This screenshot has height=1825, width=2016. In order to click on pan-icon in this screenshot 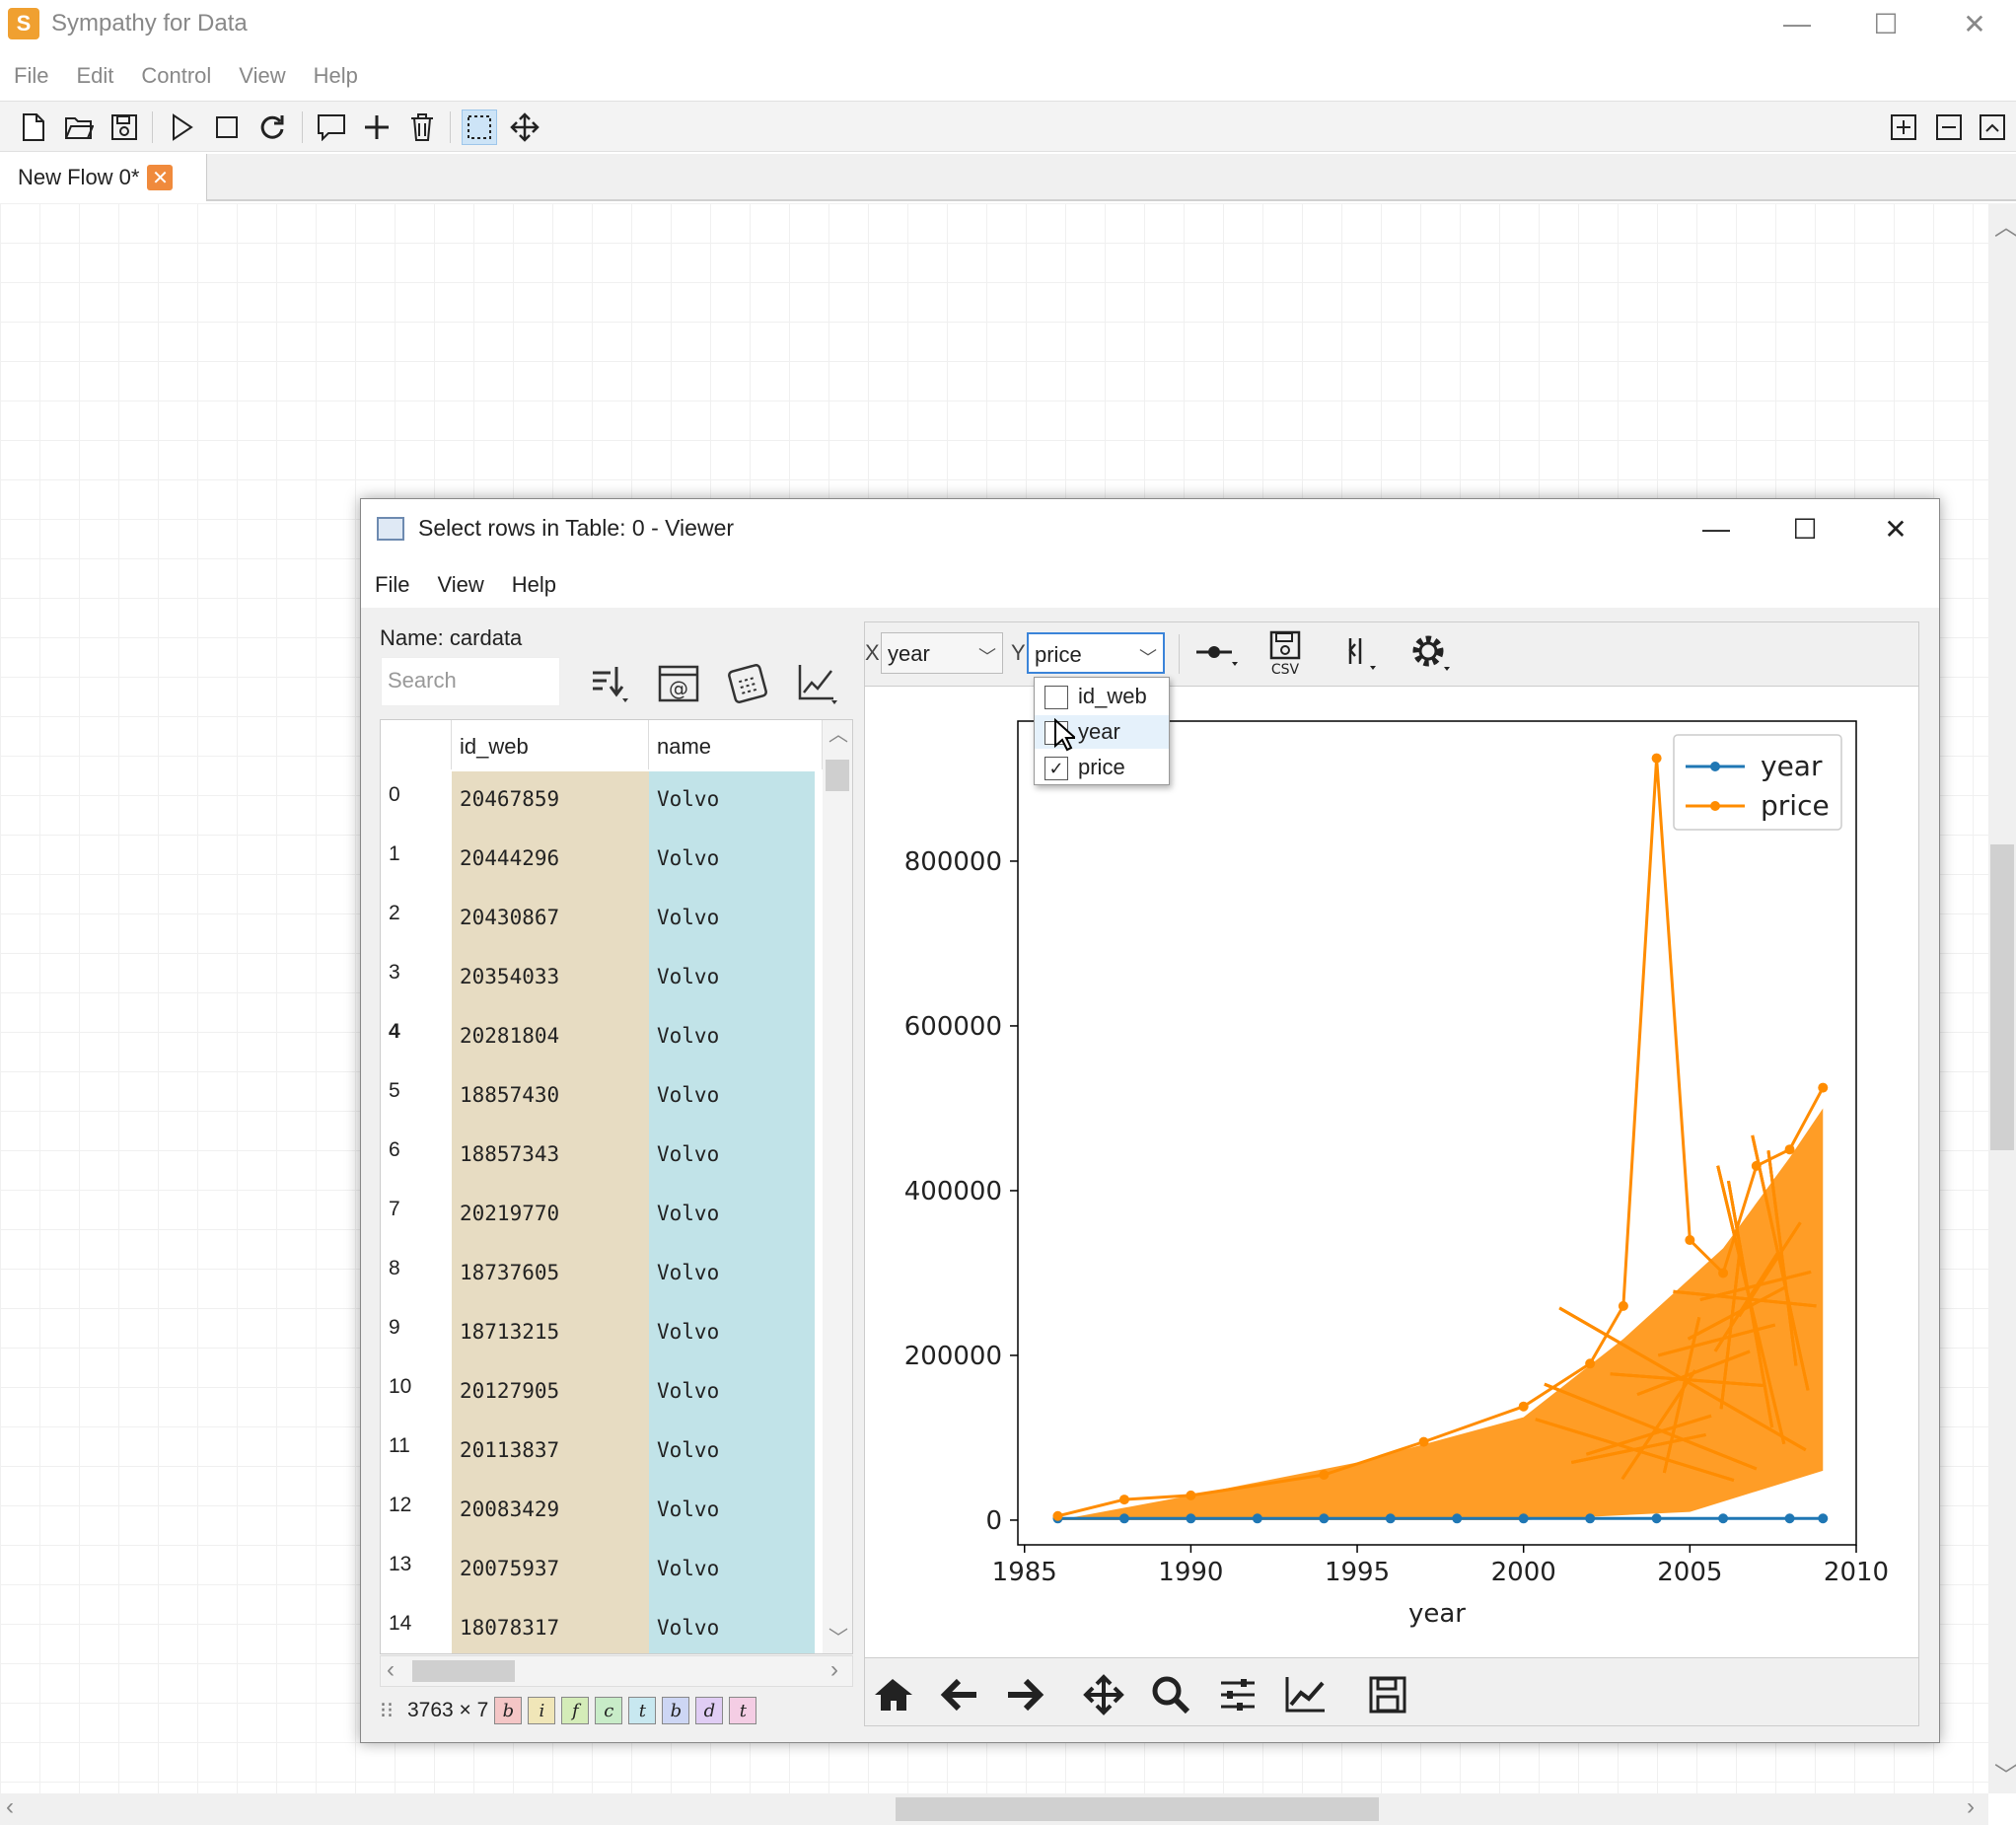, I will do `click(1103, 1695)`.